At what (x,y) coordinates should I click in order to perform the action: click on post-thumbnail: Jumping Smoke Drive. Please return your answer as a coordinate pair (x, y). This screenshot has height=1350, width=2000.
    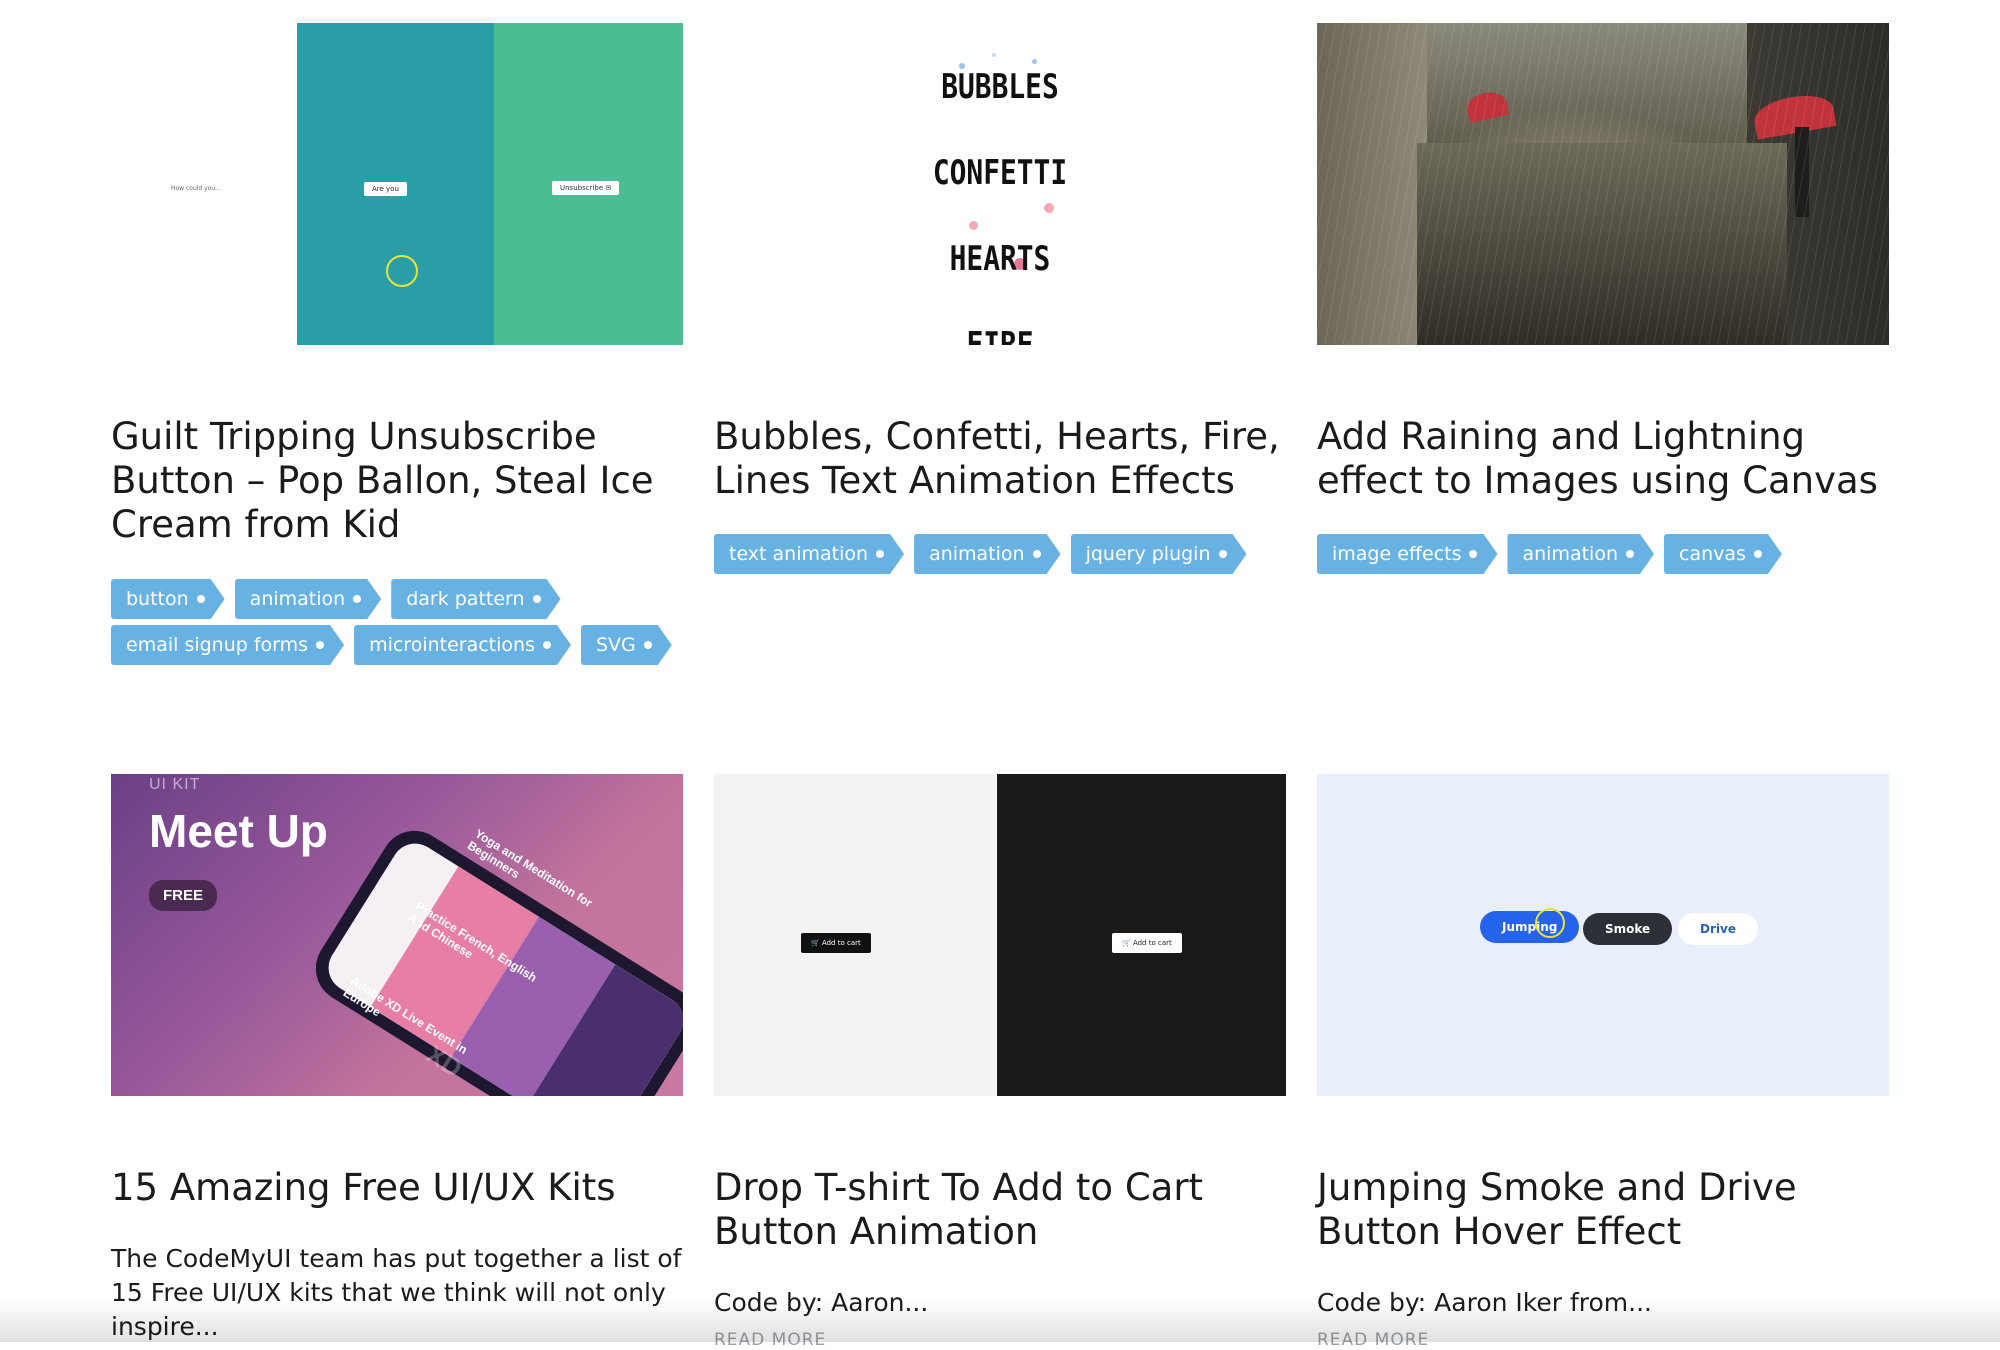
    Looking at the image, I should click on (1603, 935).